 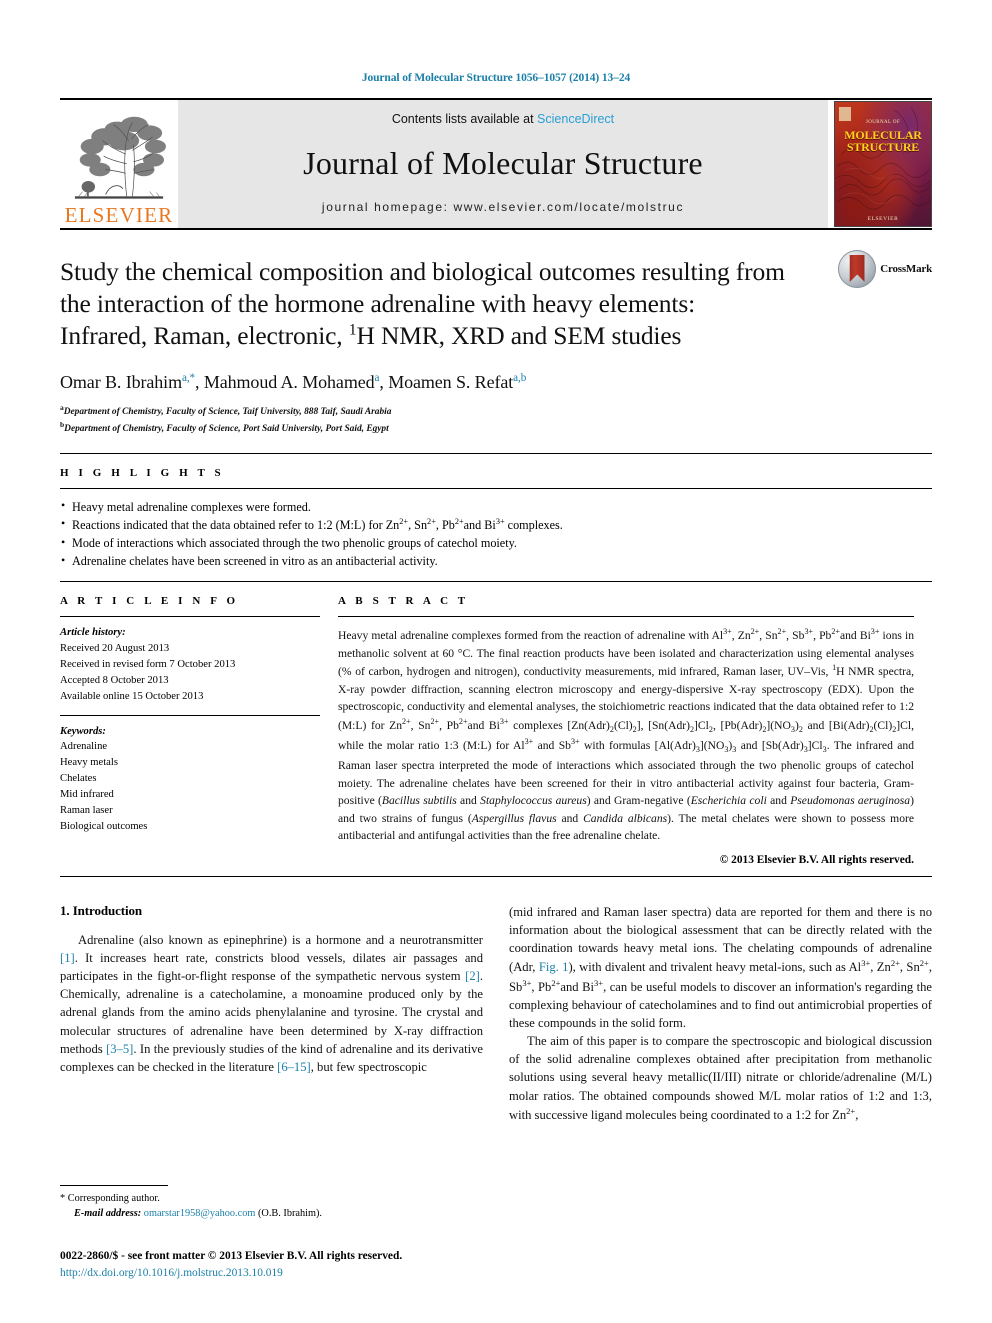 I want to click on title-line-3-b: H NMR, XRD and SEM studies, so click(x=519, y=336).